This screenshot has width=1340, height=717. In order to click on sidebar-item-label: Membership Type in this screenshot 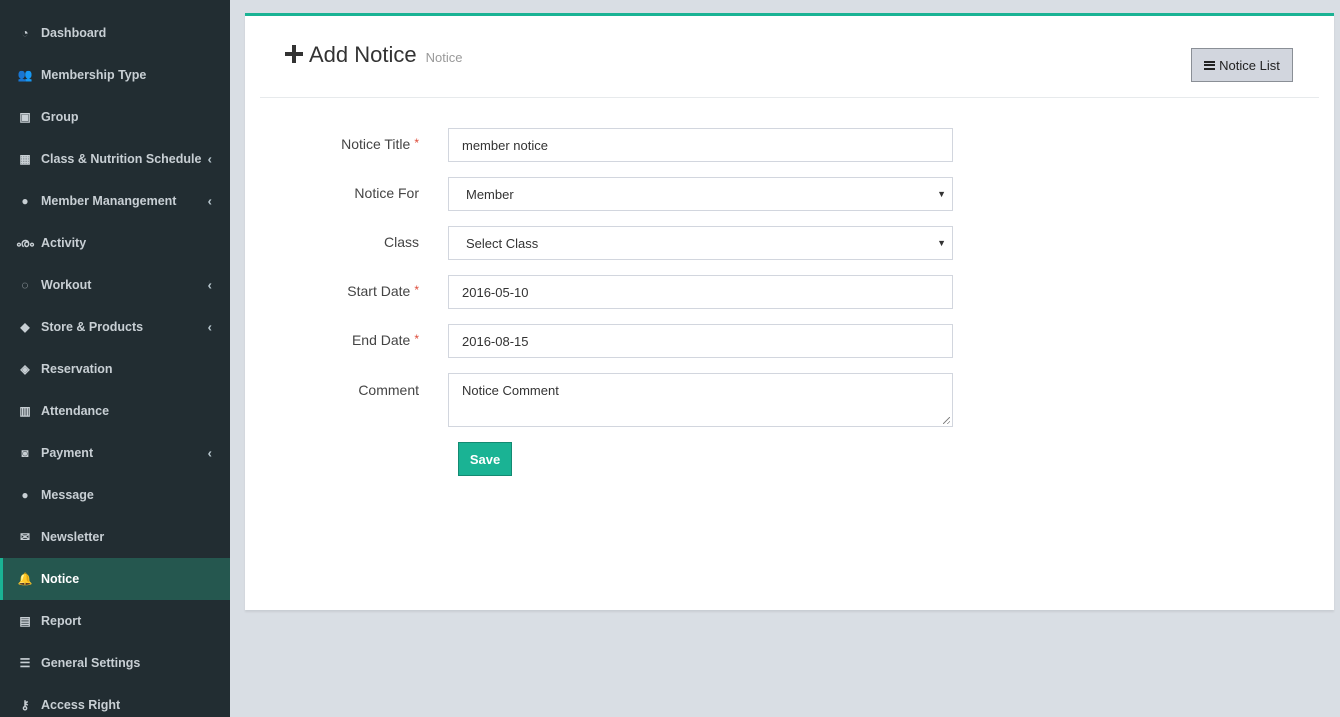, I will do `click(94, 75)`.